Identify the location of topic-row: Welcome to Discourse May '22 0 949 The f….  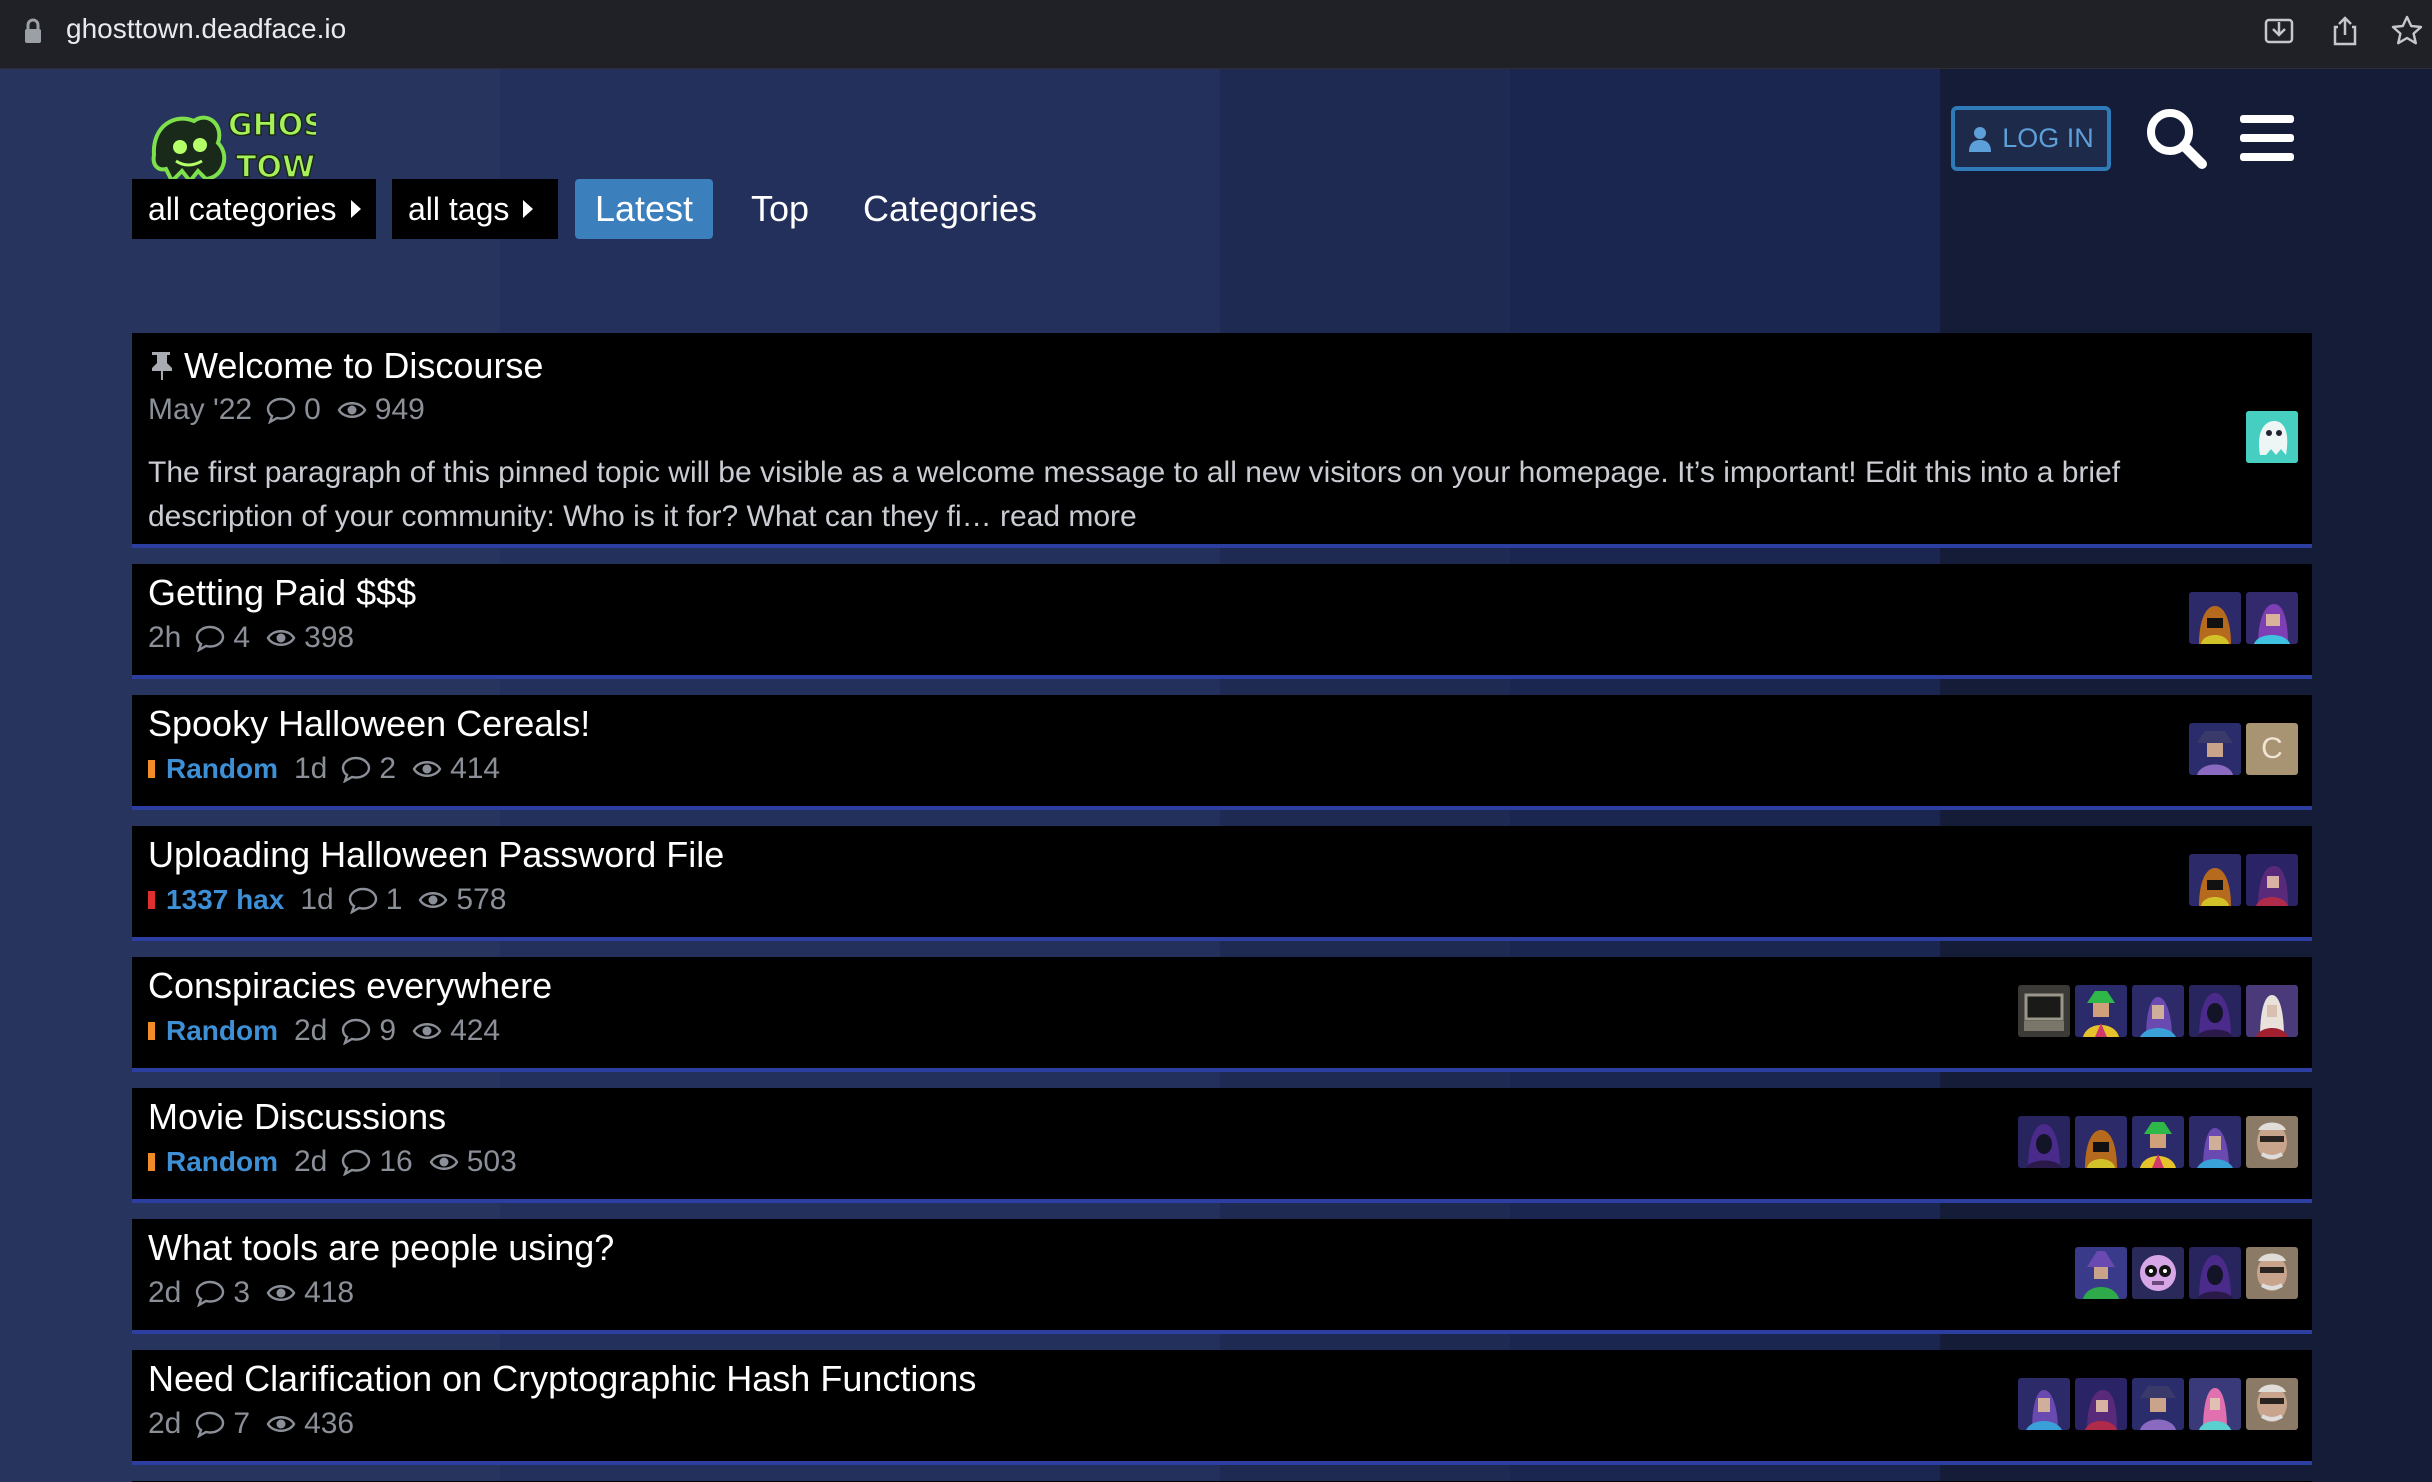
(1222, 440).